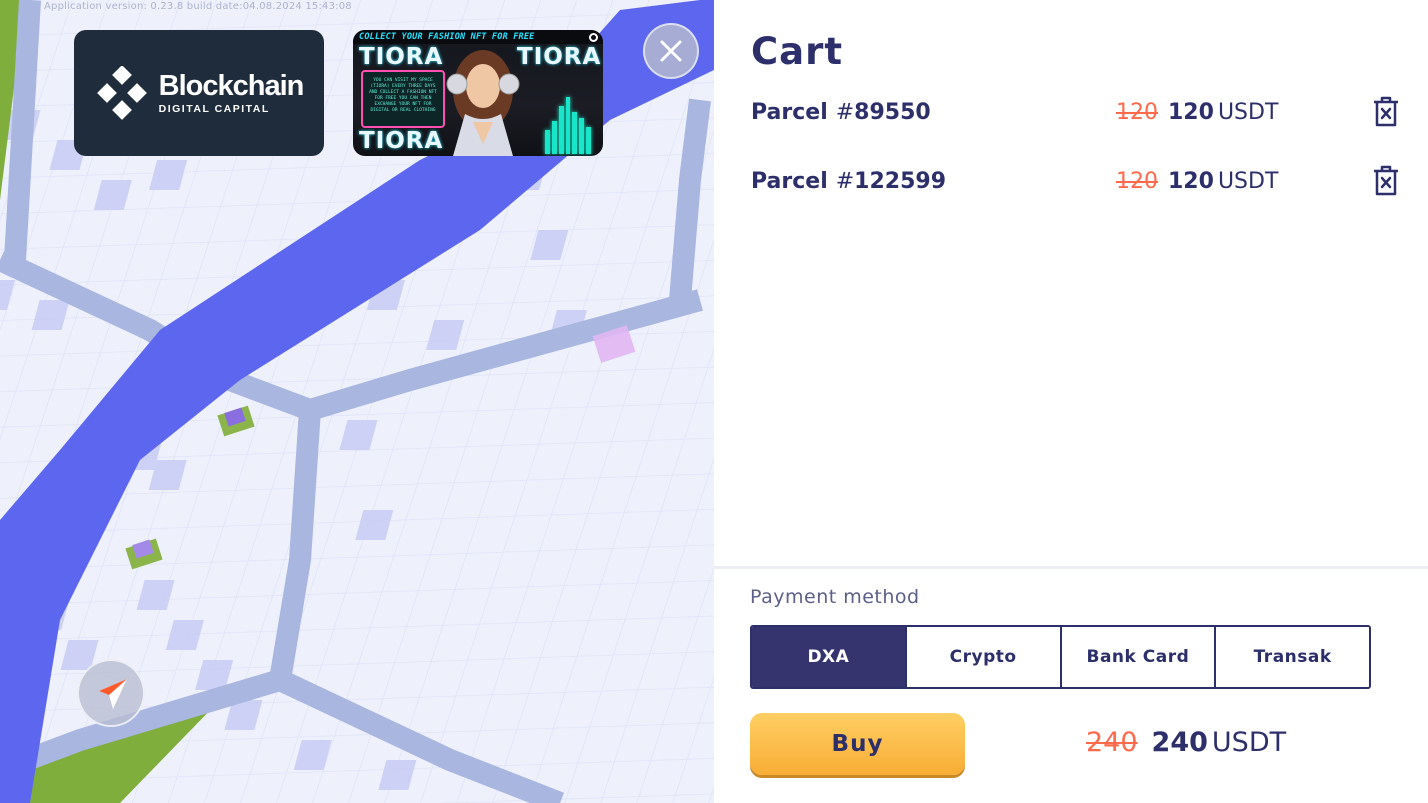  Describe the element at coordinates (231, 86) in the screenshot. I see `ad-title: Blockchain` at that location.